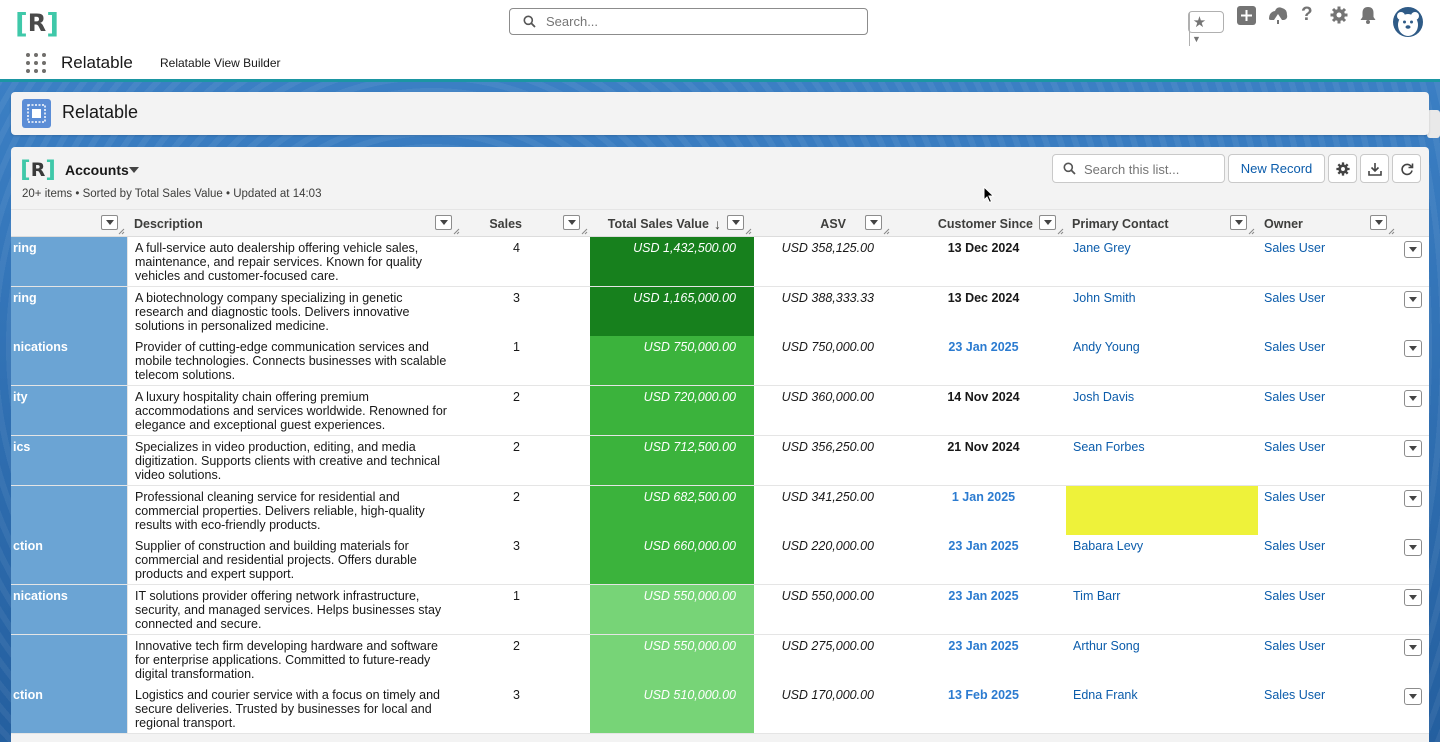  Describe the element at coordinates (1374, 168) in the screenshot. I see `download-button` at that location.